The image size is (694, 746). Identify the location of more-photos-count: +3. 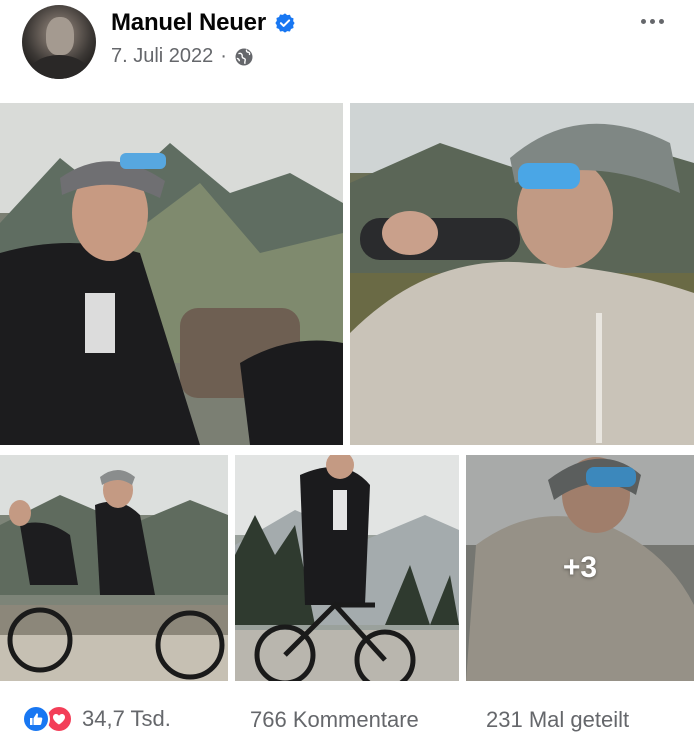
(580, 567).